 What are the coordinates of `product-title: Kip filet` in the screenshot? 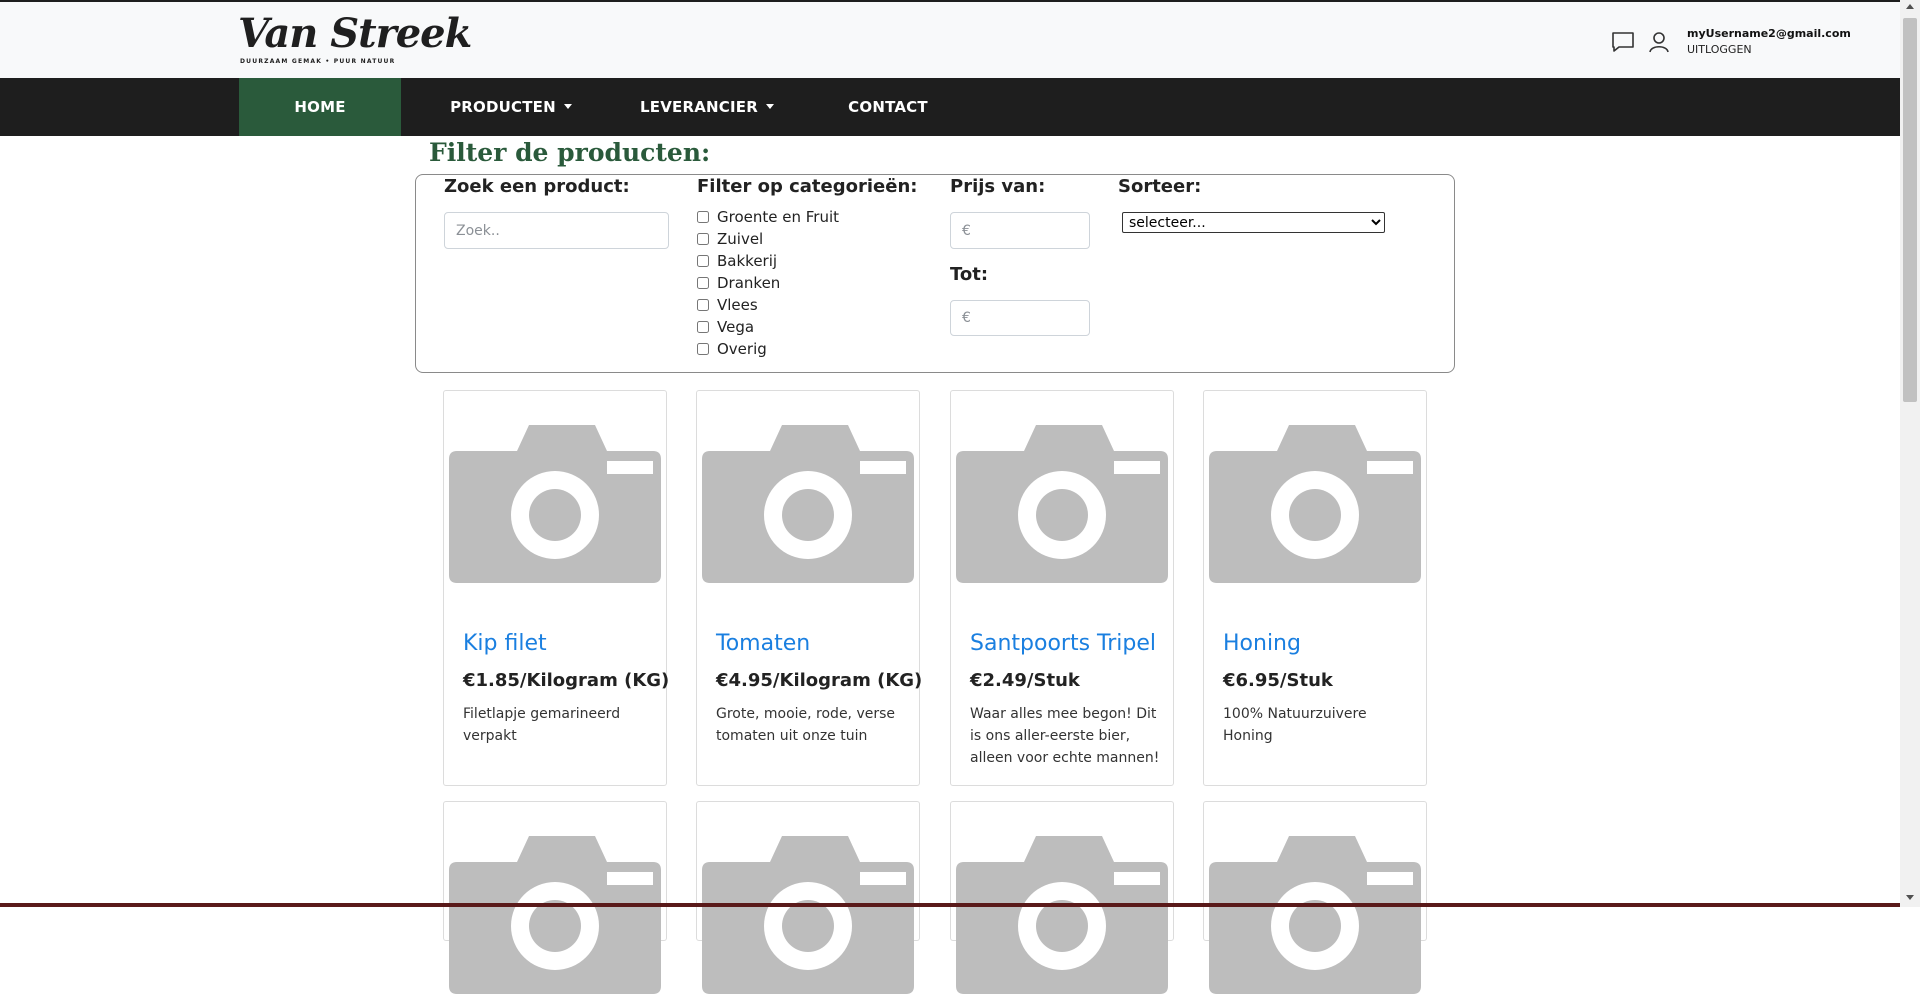 It's located at (505, 643).